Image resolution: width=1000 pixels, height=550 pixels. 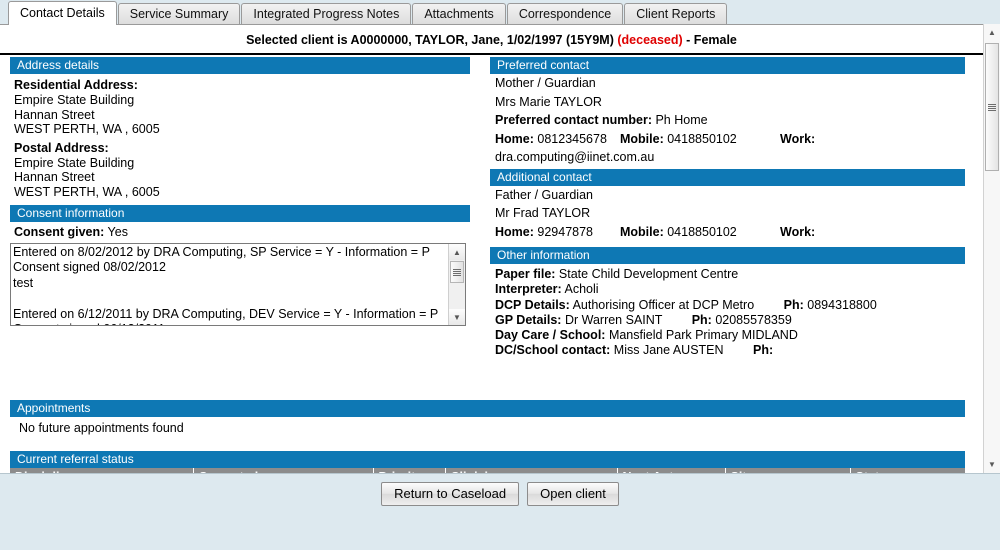 I want to click on postal-address-line: WEST PERTH, WA , 6005, so click(x=87, y=191).